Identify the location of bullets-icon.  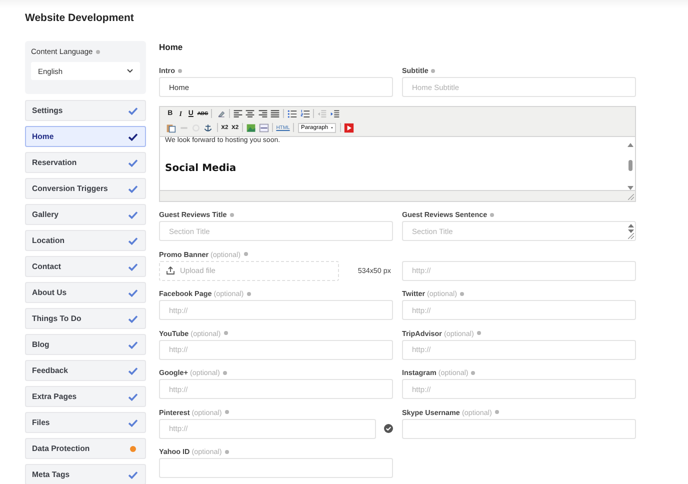
(292, 113).